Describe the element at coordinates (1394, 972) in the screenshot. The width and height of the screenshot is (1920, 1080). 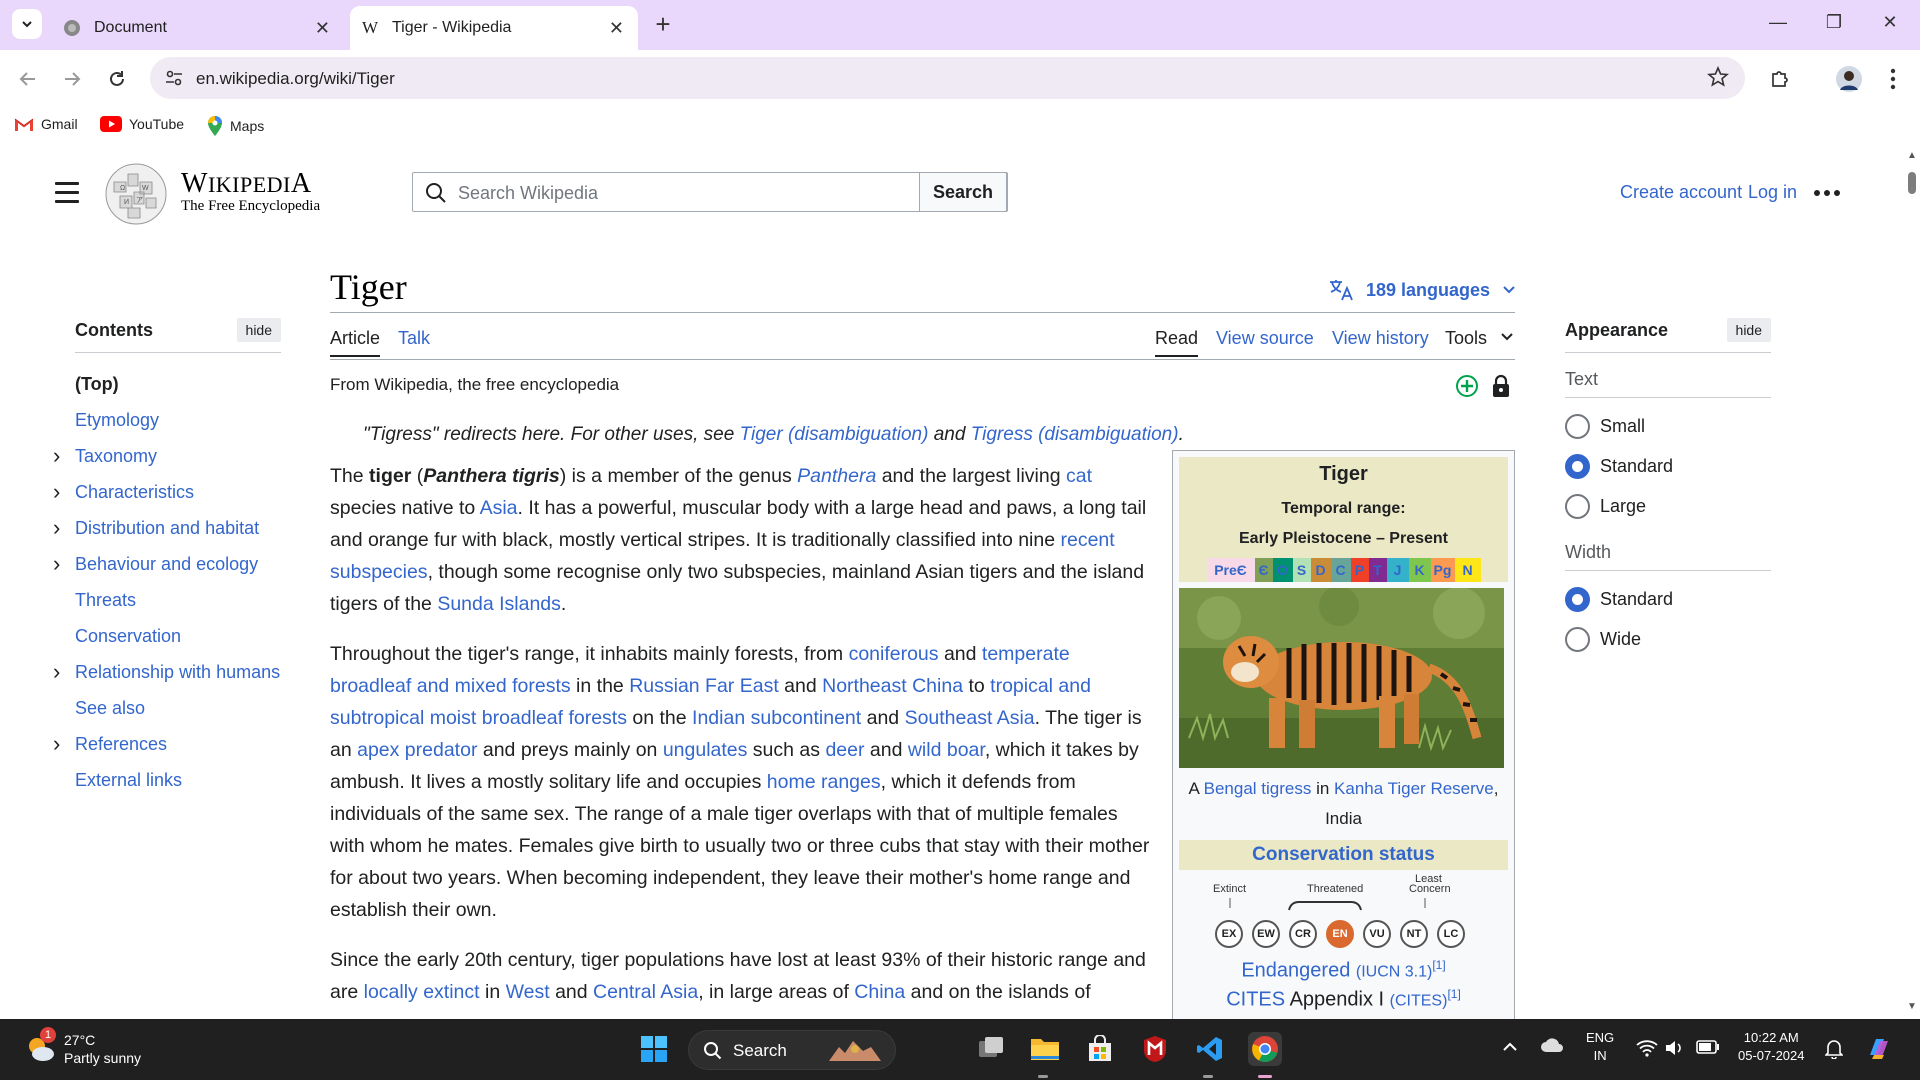
I see `link-iucn: (IUCN 3.1)` at that location.